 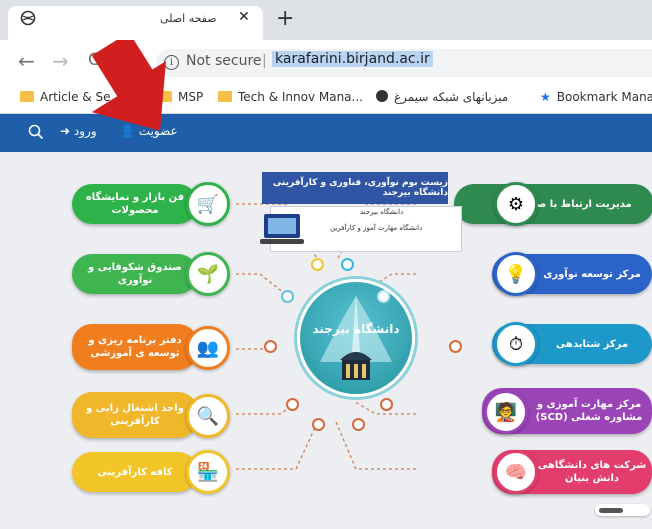 I want to click on innovation-fund-item: صندوق شکوفایی و نوآوری, so click(x=135, y=274).